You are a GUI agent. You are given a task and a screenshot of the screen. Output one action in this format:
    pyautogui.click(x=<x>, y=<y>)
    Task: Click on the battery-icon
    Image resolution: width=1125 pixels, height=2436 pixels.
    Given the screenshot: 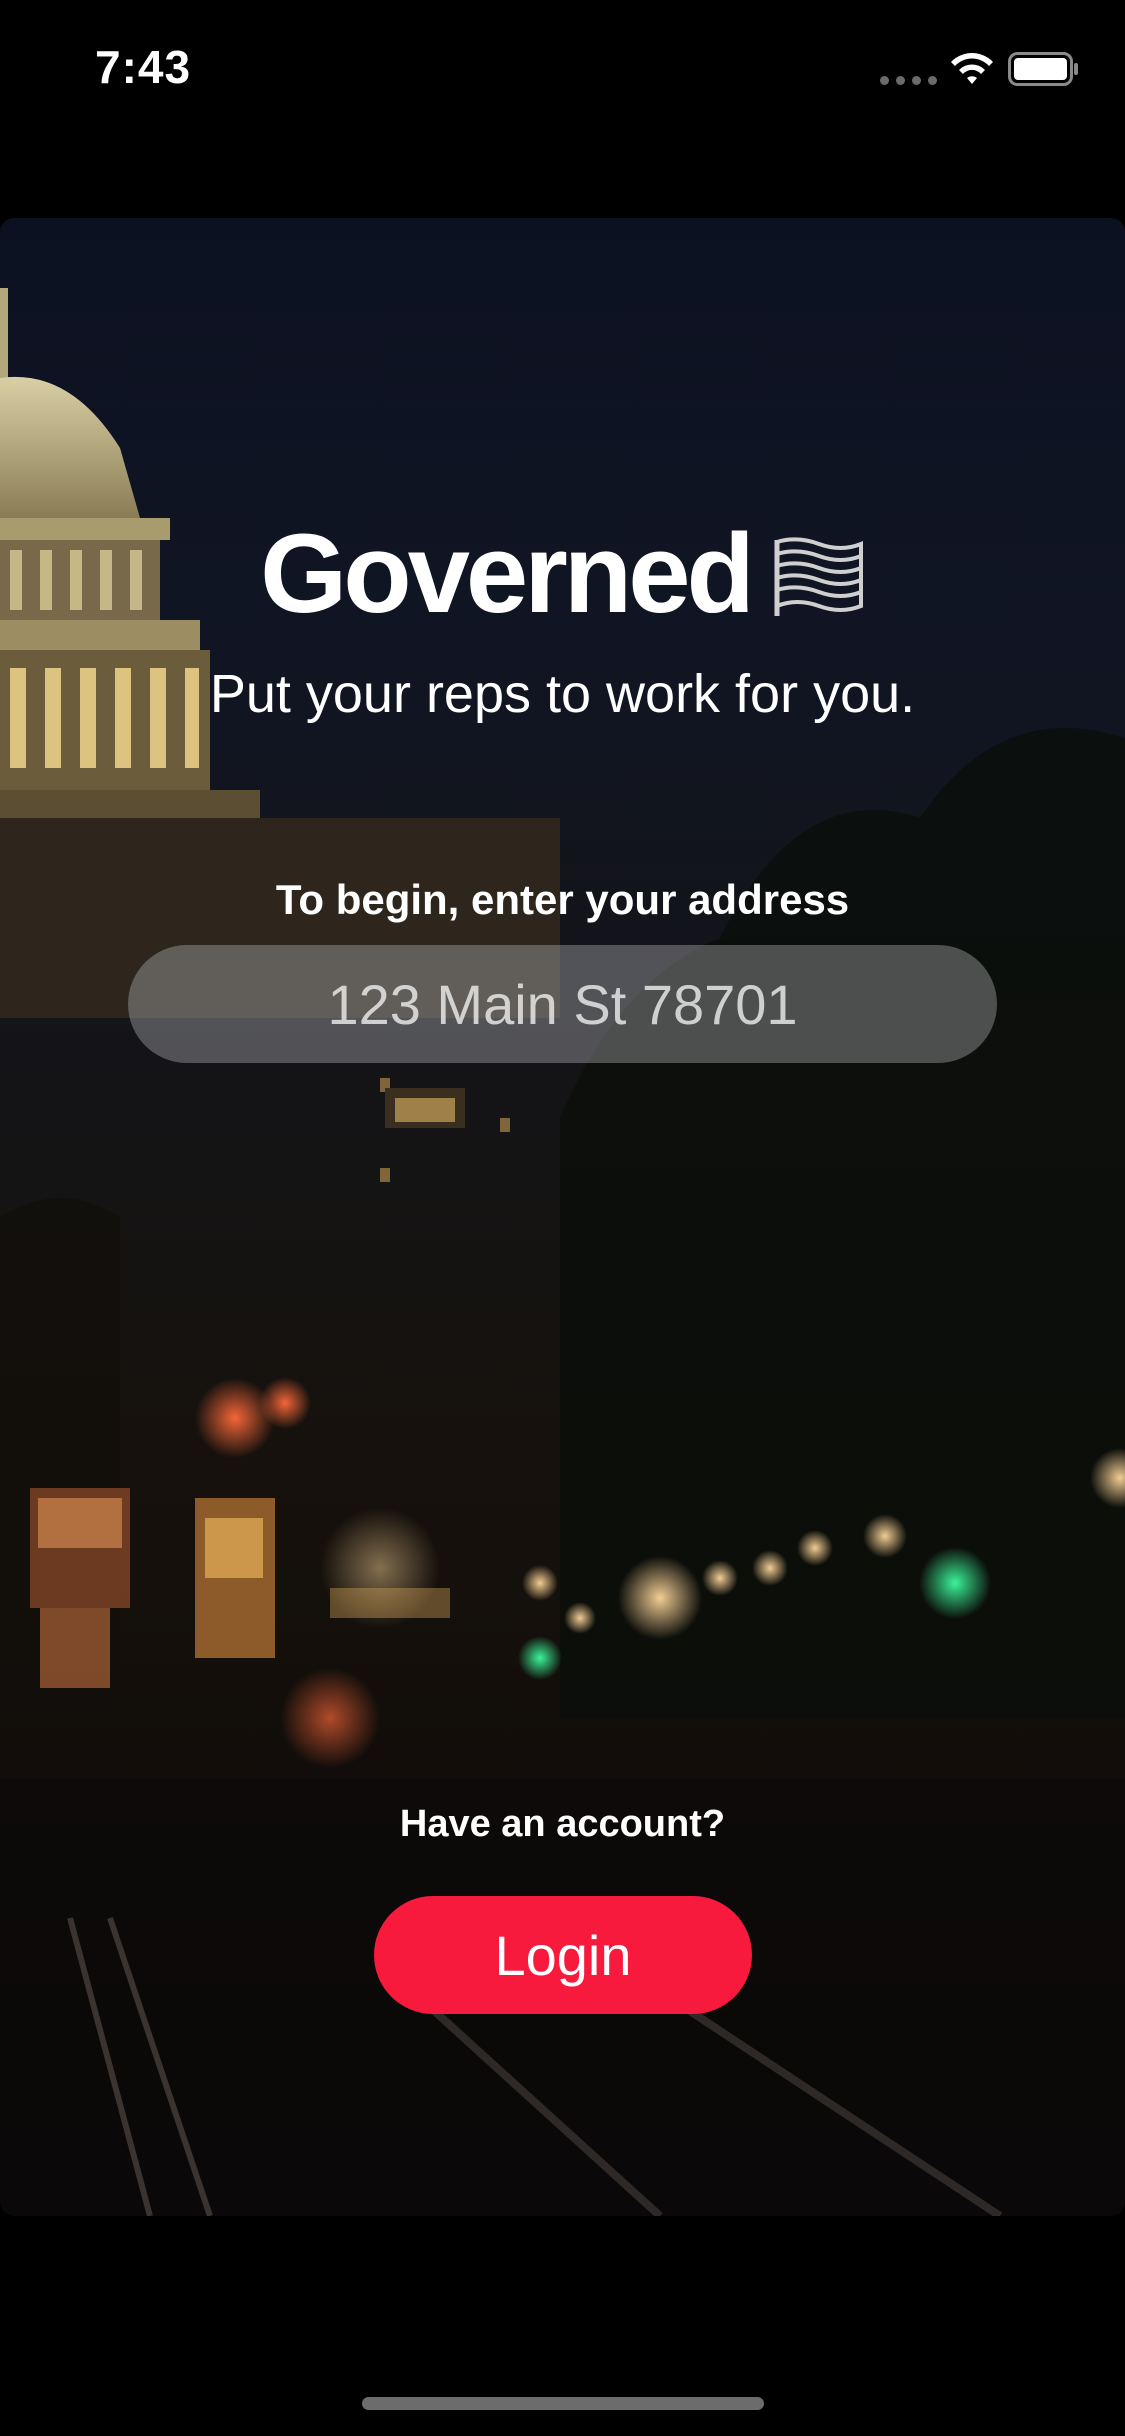 What is the action you would take?
    pyautogui.click(x=1043, y=69)
    